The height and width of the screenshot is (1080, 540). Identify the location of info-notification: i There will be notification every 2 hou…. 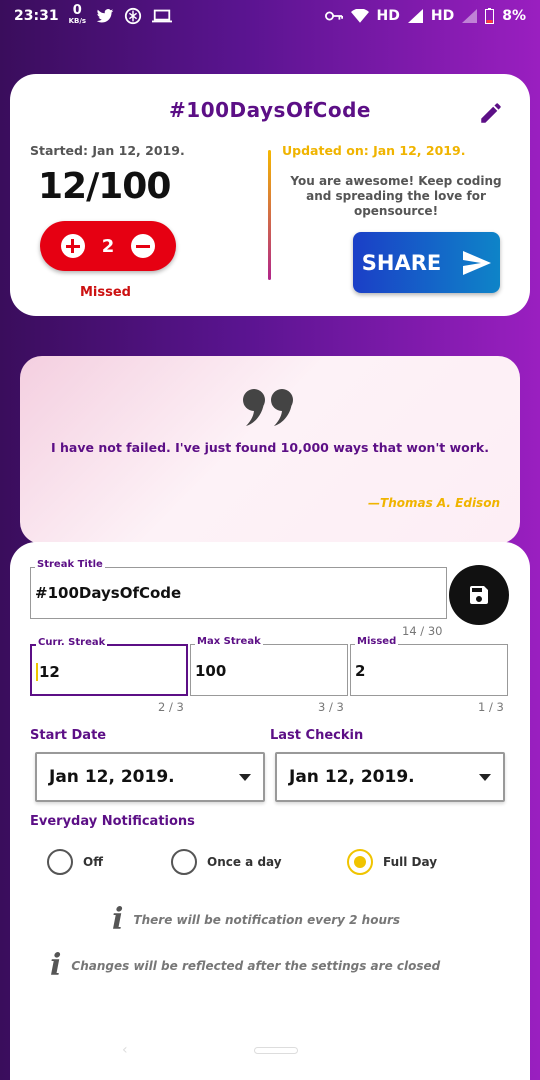
(256, 919).